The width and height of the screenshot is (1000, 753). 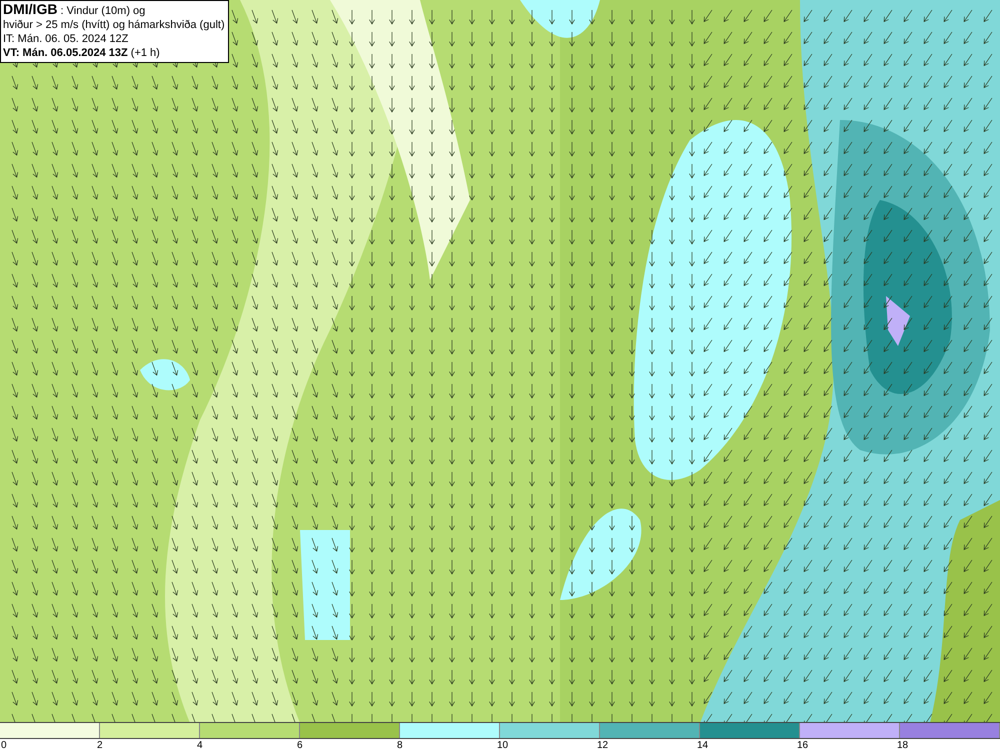 I want to click on caption-line: DMI/IGB : Vindur (10m) og, so click(x=74, y=10).